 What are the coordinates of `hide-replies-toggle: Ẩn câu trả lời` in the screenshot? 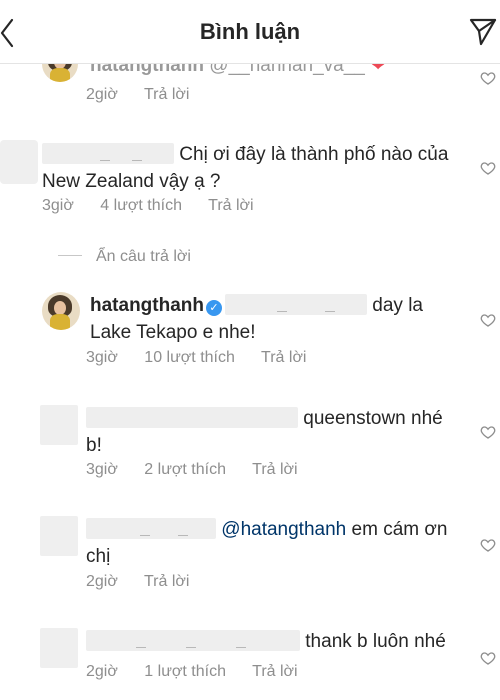 It's located at (124, 257).